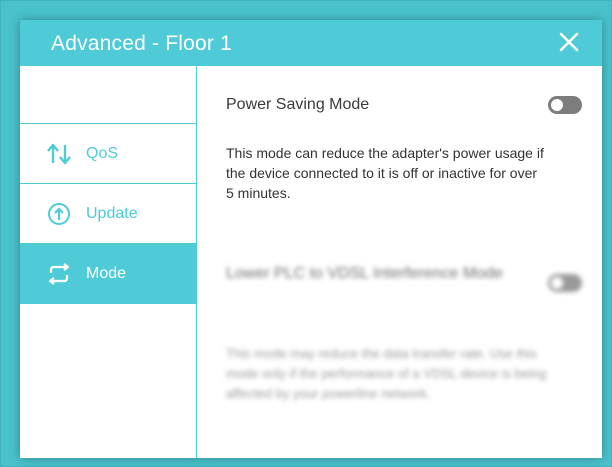 This screenshot has height=467, width=612. I want to click on interference-mode-toggle, so click(565, 283).